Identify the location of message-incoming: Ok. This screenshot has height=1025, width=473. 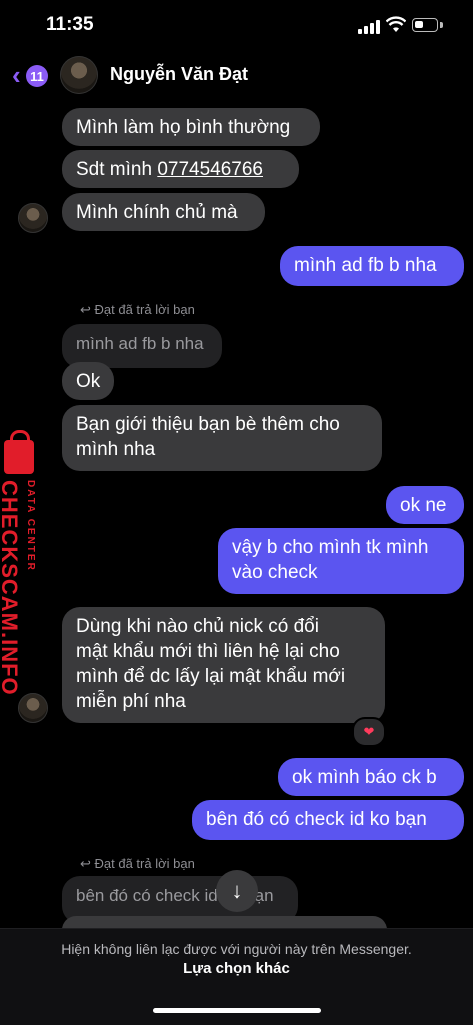
(88, 381).